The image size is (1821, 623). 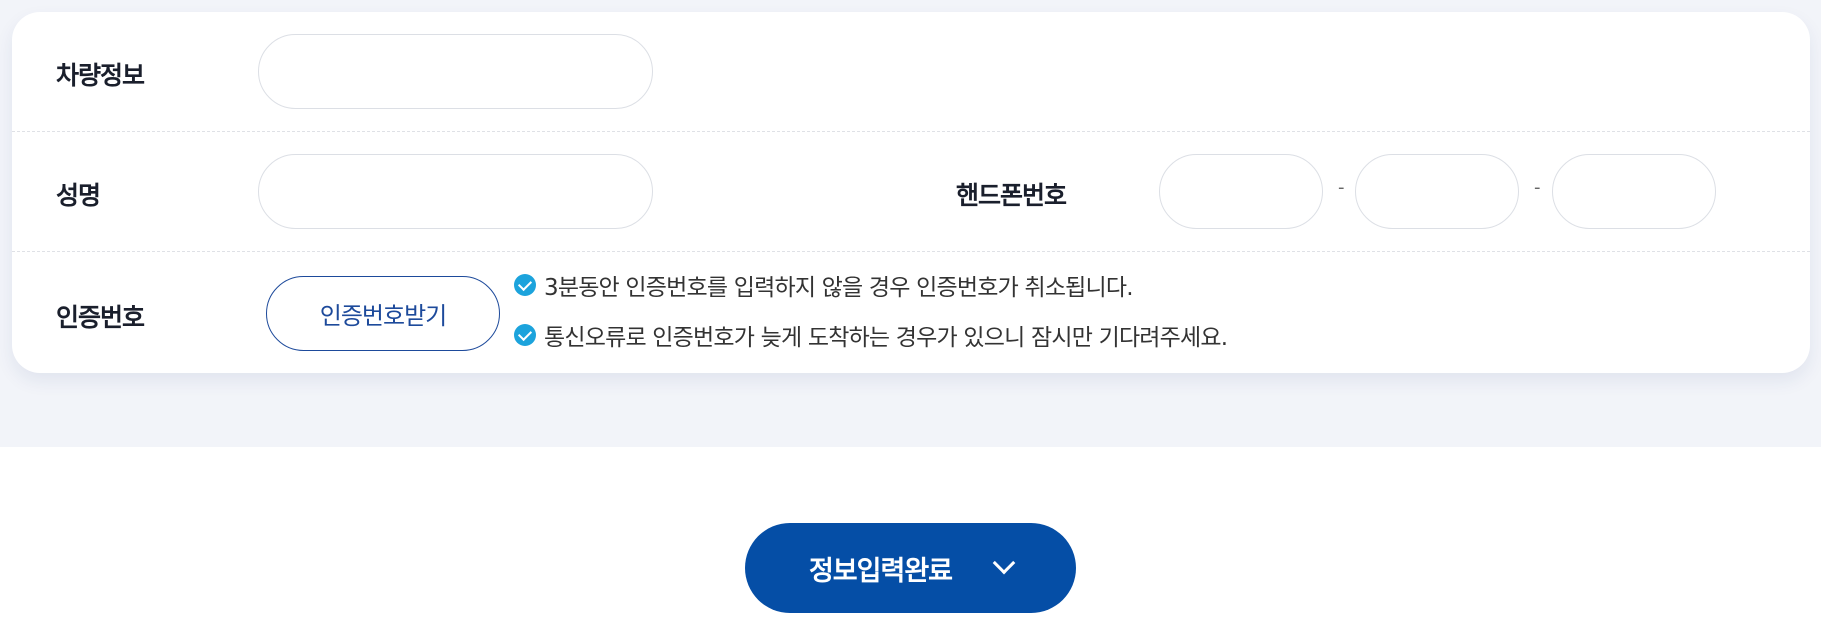 What do you see at coordinates (880, 571) in the screenshot?
I see `submit-label: 정보입력완료` at bounding box center [880, 571].